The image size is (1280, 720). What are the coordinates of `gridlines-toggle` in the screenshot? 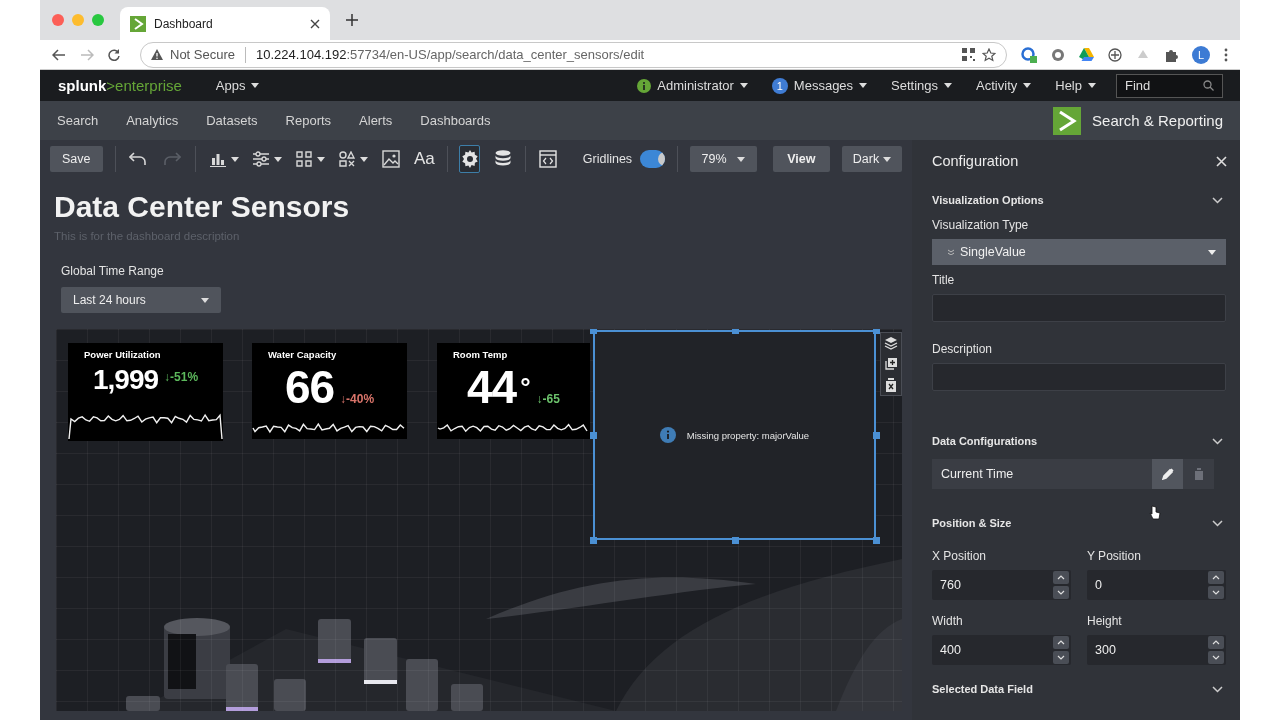 It's located at (652, 159).